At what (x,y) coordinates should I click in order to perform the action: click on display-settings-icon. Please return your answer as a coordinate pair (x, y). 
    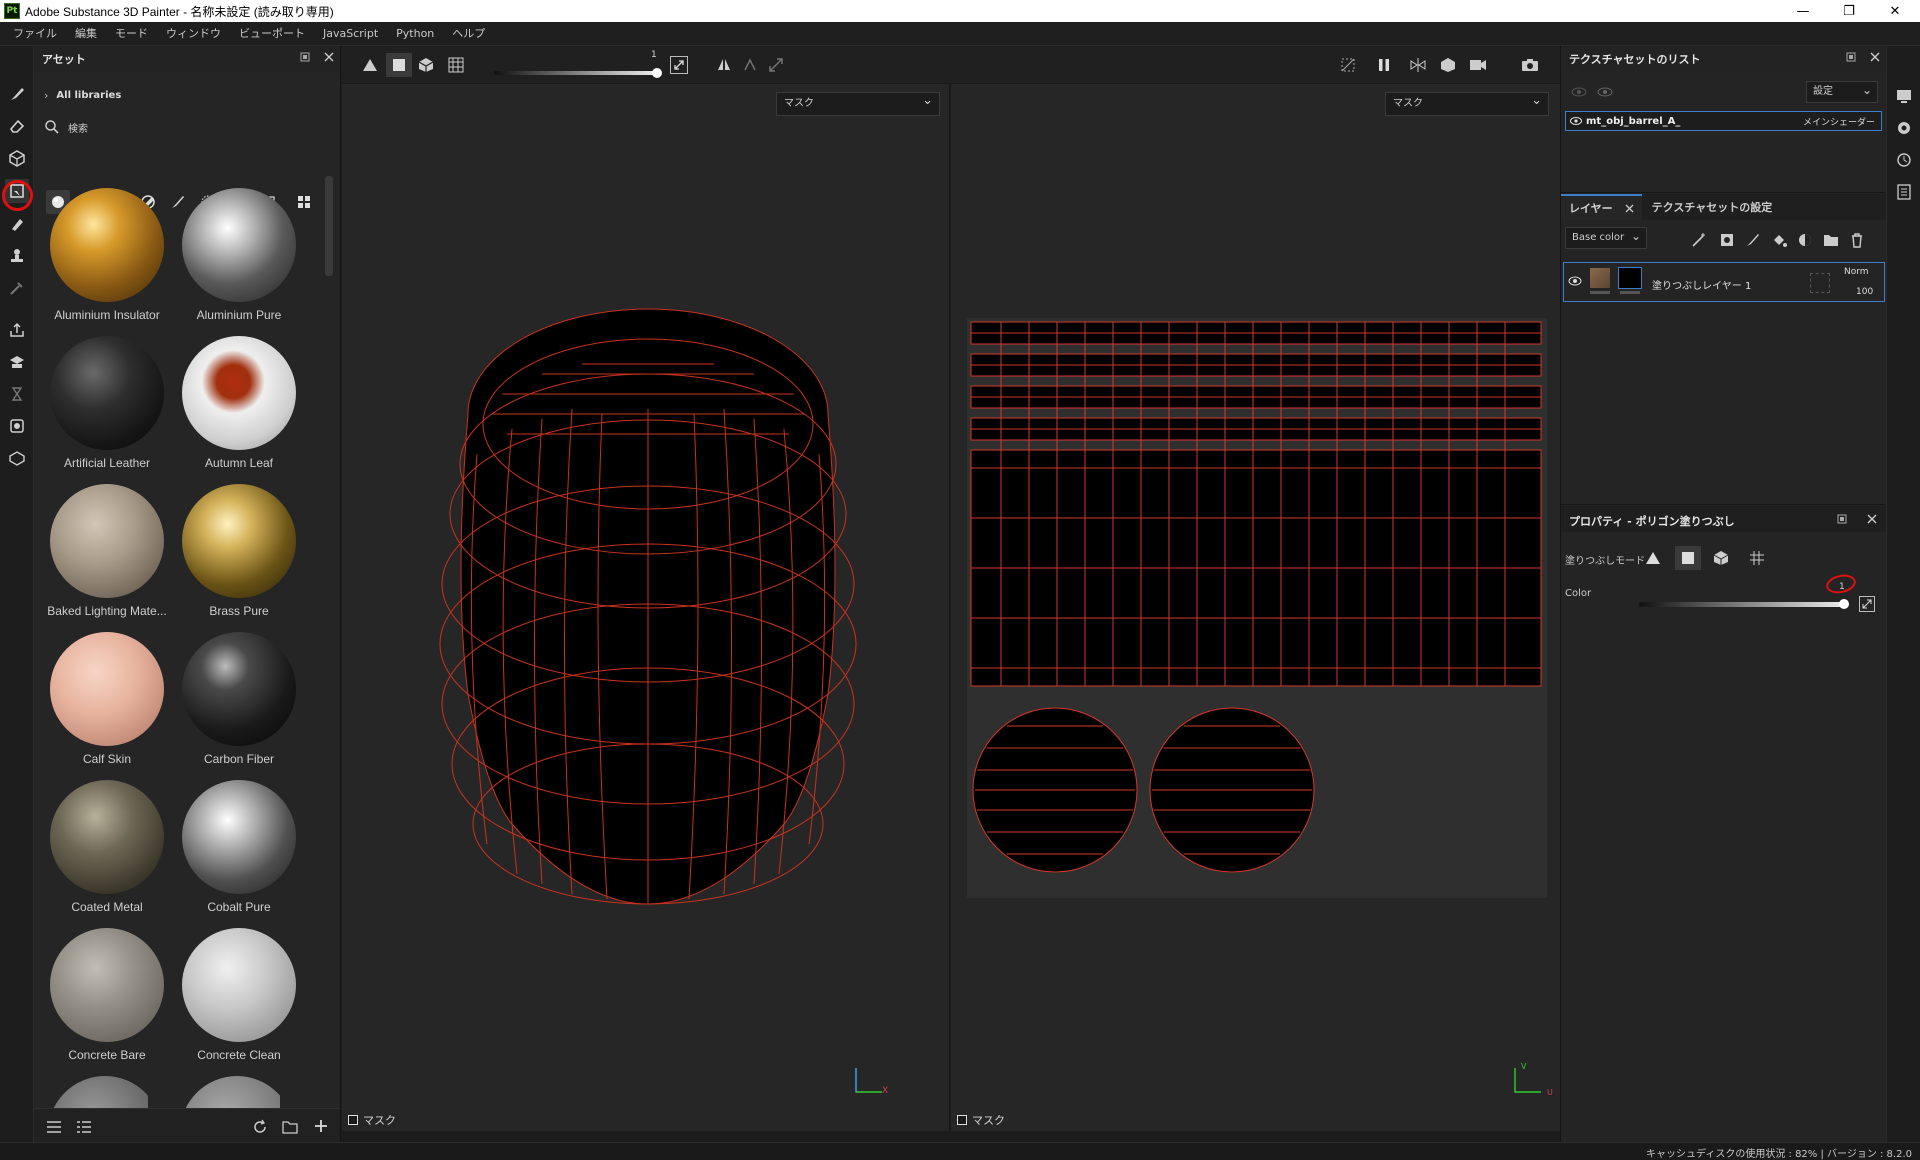
    Looking at the image, I should click on (1904, 96).